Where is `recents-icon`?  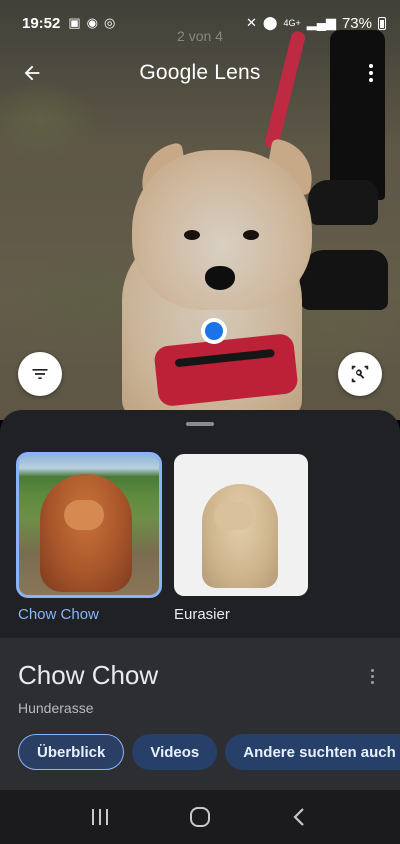 recents-icon is located at coordinates (100, 817).